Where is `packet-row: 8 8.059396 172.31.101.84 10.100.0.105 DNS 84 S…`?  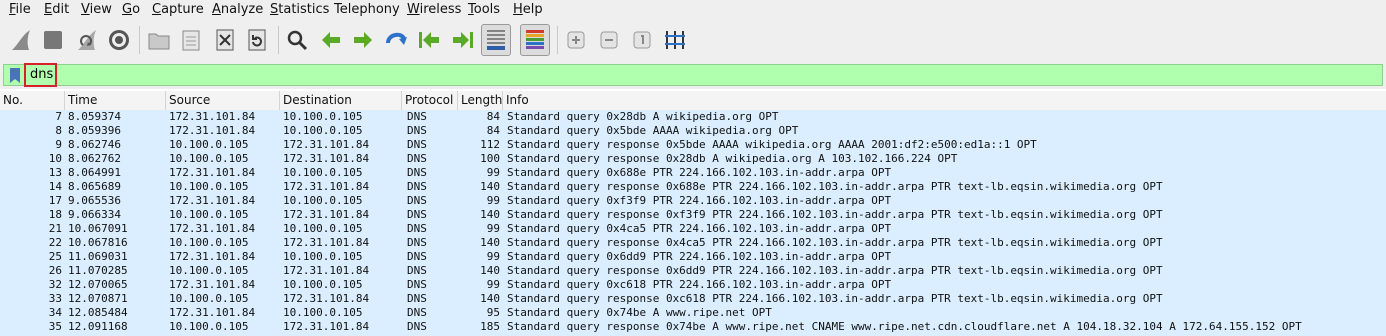
packet-row: 8 8.059396 172.31.101.84 10.100.0.105 DNS 84 S… is located at coordinates (693, 131).